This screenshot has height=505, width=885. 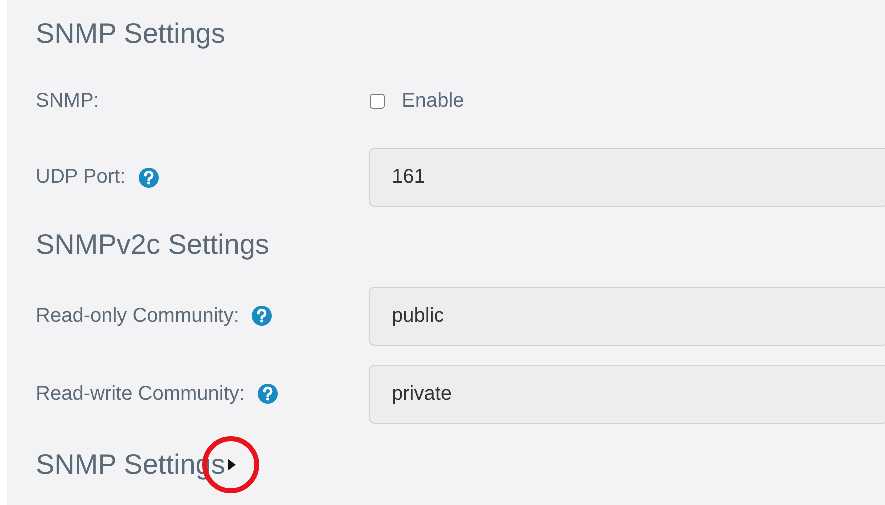 I want to click on input-field: private, so click(x=627, y=394).